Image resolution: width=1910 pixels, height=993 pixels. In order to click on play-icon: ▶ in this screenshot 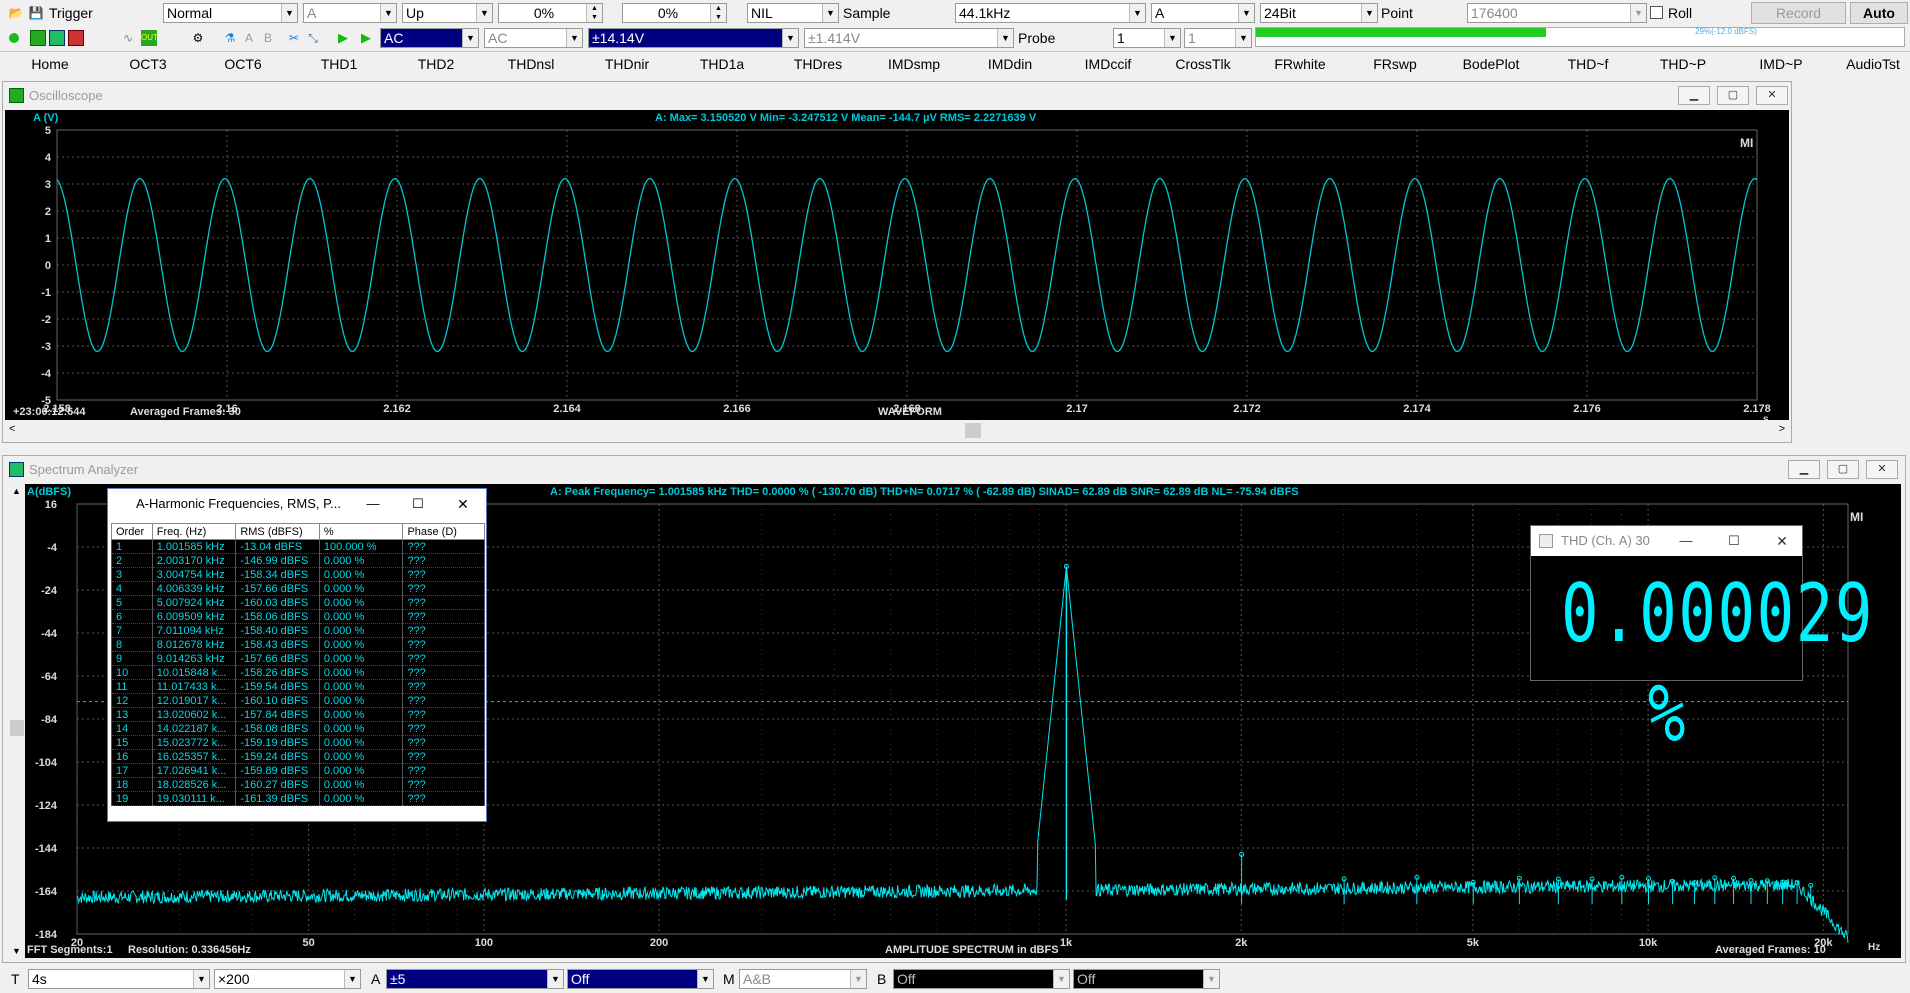, I will do `click(343, 38)`.